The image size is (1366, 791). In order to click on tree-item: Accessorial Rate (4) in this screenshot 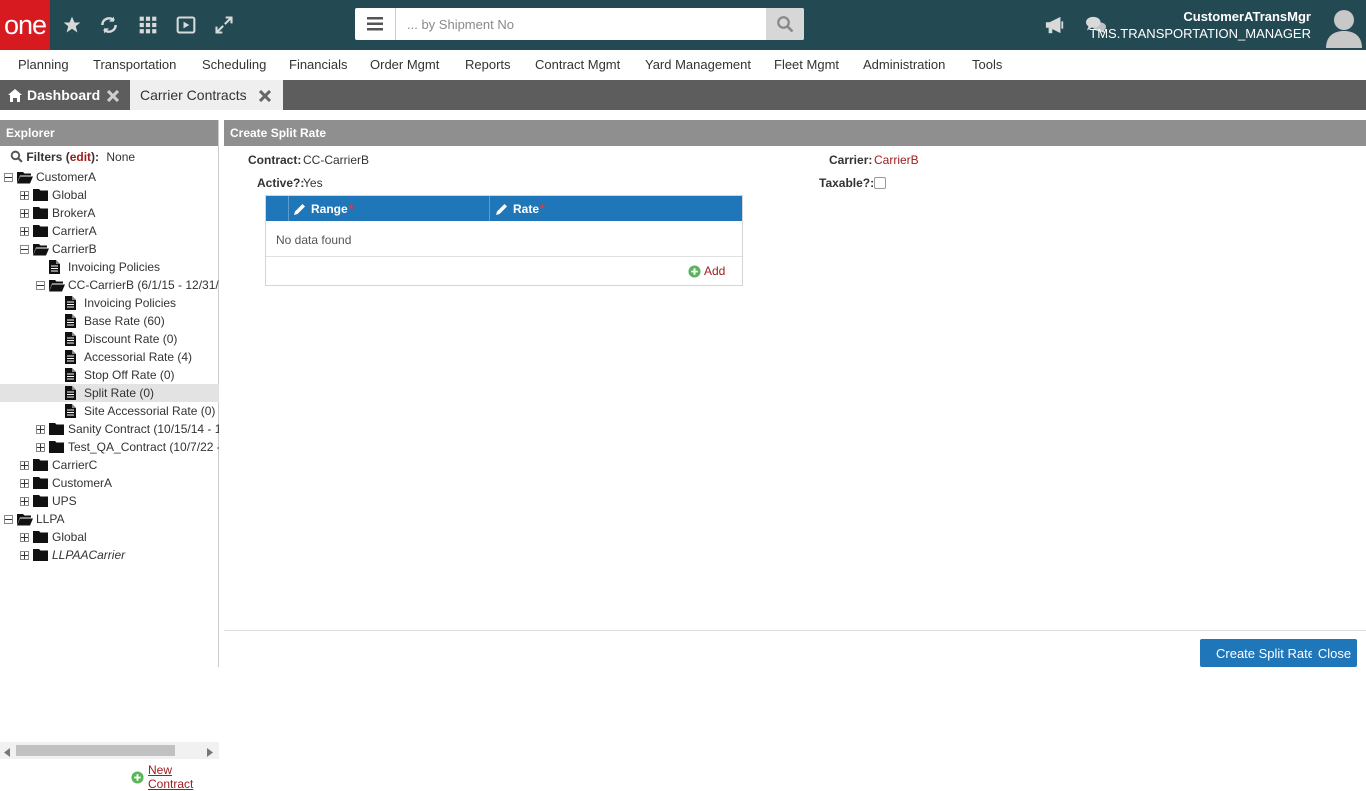, I will do `click(122, 357)`.